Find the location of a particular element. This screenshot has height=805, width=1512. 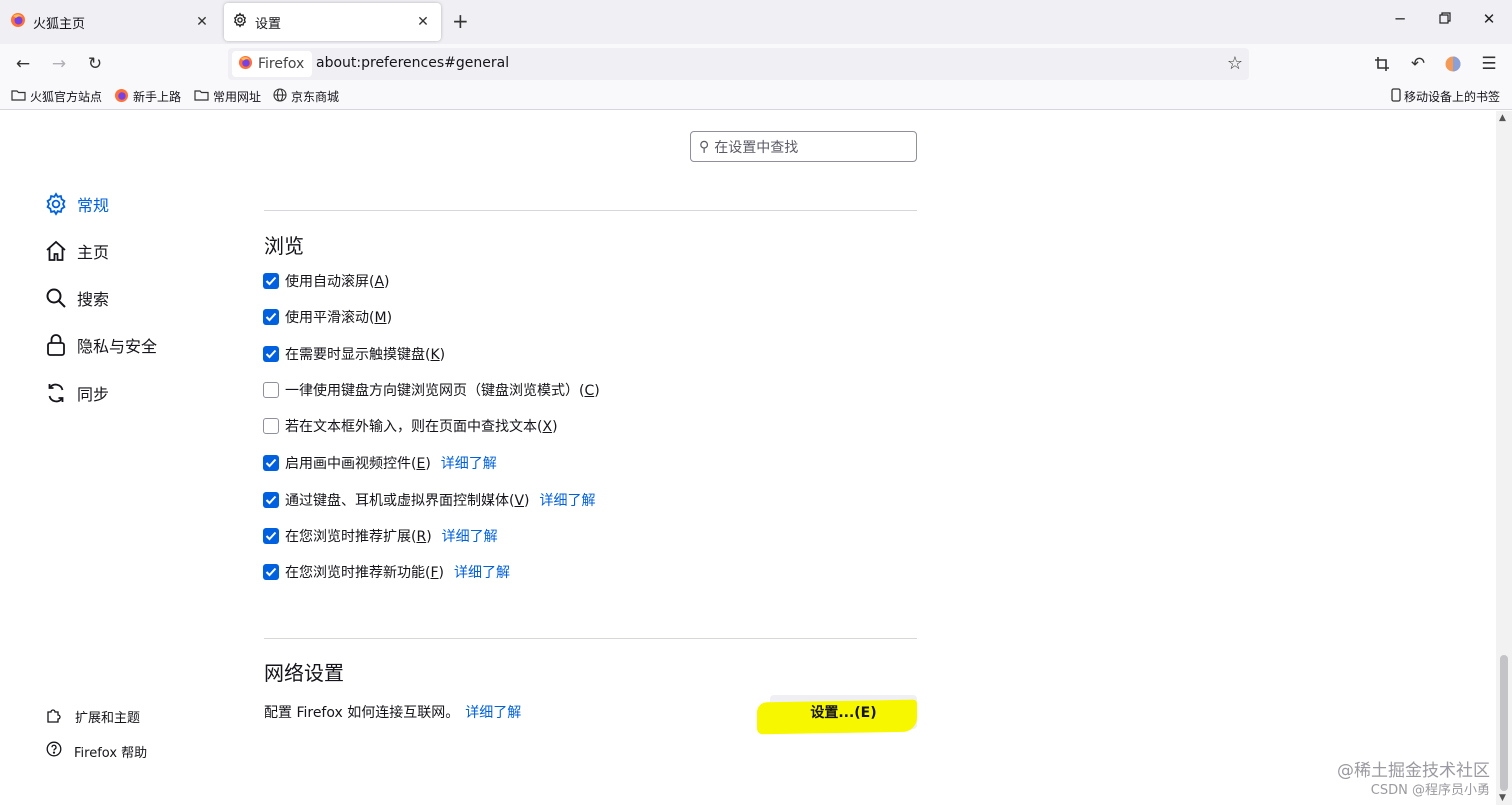

scroll-up-arrow-icon: ▲ is located at coordinates (1502, 118).